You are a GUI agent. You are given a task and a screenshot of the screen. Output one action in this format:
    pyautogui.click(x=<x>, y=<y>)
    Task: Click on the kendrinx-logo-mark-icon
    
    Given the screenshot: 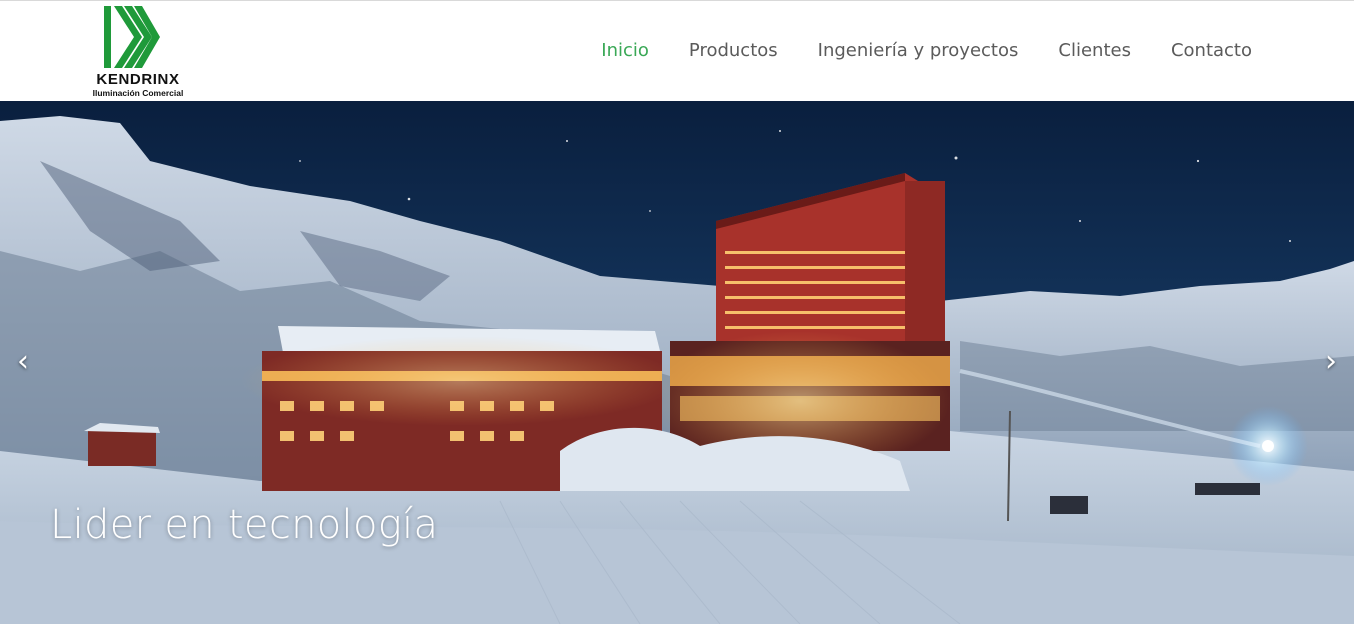 What is the action you would take?
    pyautogui.click(x=132, y=37)
    